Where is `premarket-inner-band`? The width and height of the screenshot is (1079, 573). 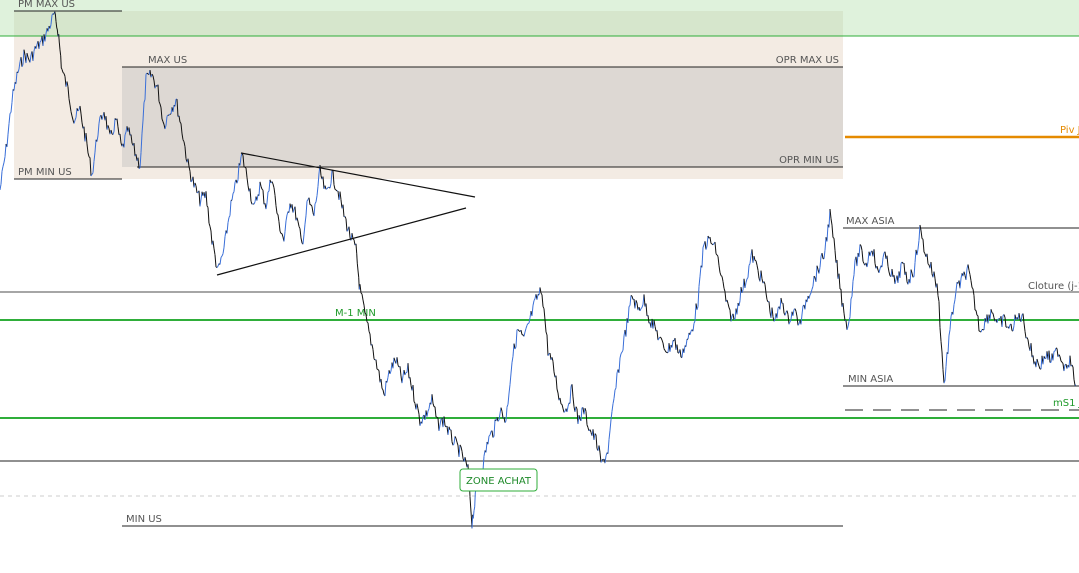 premarket-inner-band is located at coordinates (428, 23).